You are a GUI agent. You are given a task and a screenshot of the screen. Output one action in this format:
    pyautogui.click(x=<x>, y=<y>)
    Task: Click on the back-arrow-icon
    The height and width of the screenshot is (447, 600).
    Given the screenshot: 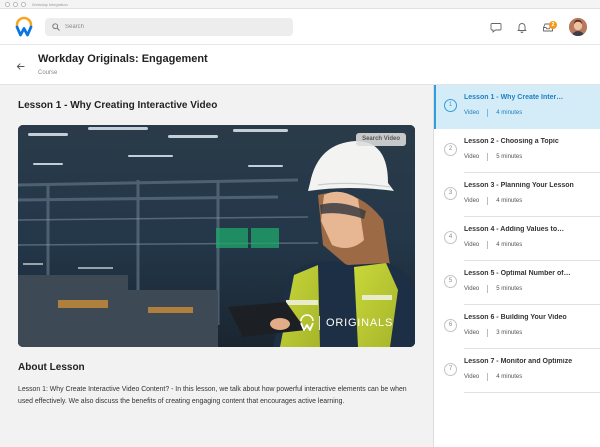 What is the action you would take?
    pyautogui.click(x=20, y=66)
    